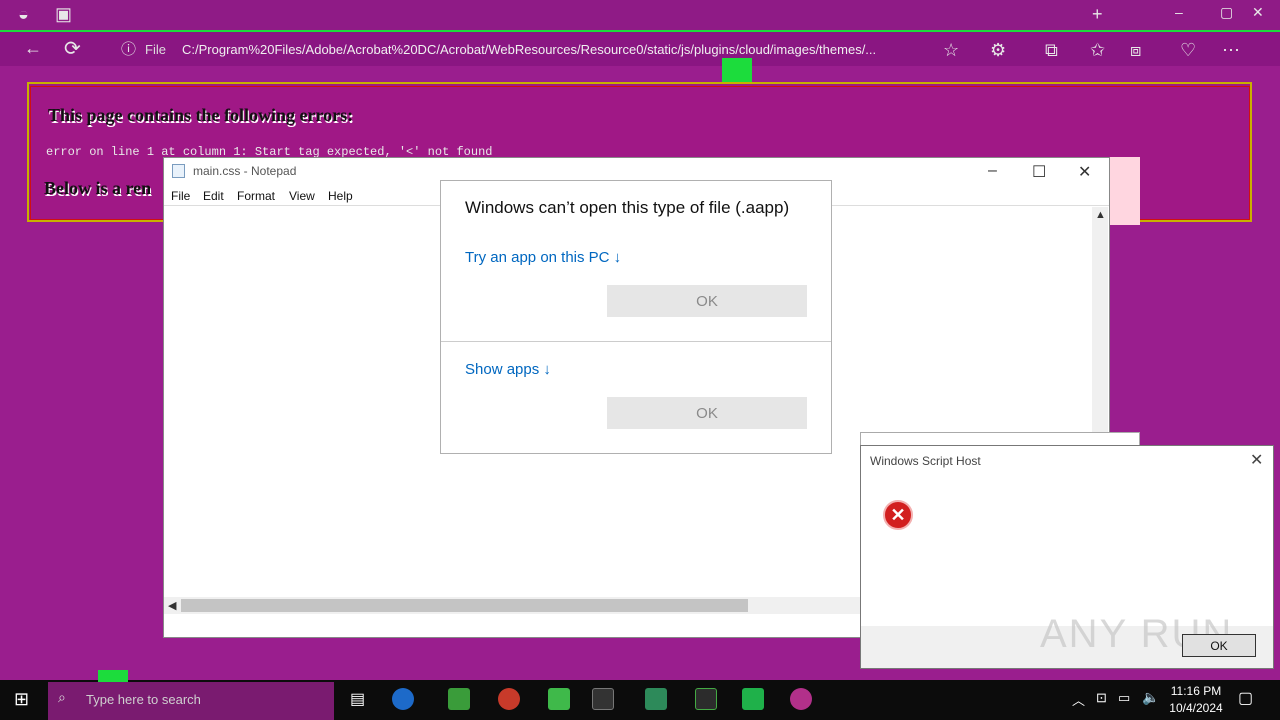  I want to click on clock-time: 11:16 PM, so click(1196, 691).